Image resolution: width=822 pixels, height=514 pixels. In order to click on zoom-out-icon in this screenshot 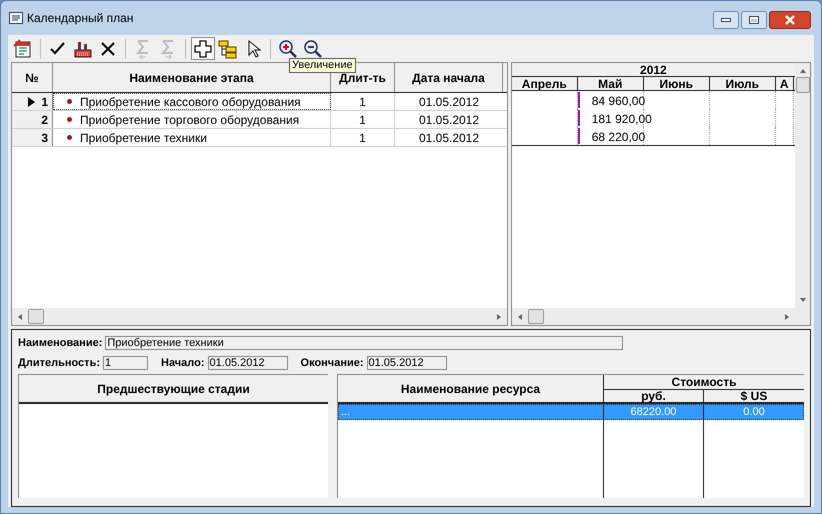, I will do `click(313, 49)`.